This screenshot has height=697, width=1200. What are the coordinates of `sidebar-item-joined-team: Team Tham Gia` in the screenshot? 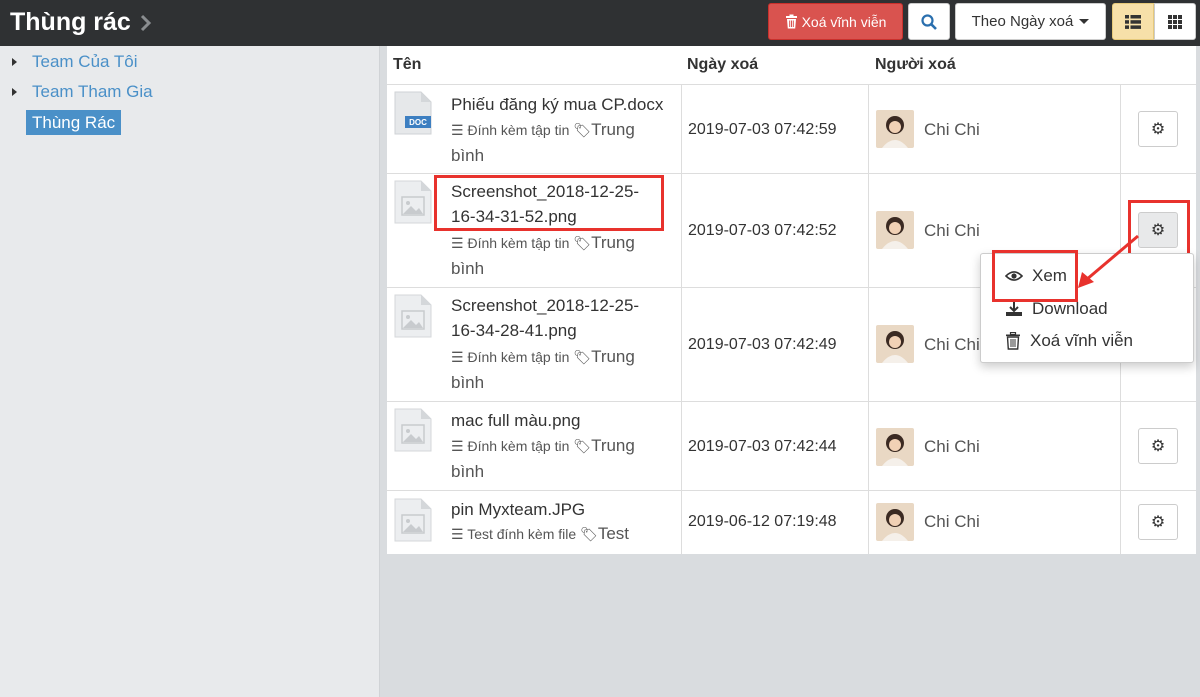 It's located at (82, 92).